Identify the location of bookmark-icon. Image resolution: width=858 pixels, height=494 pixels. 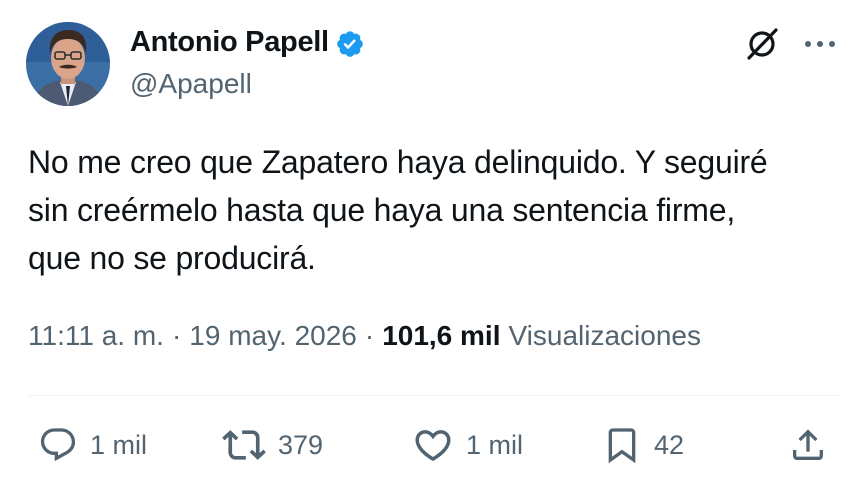
(622, 445).